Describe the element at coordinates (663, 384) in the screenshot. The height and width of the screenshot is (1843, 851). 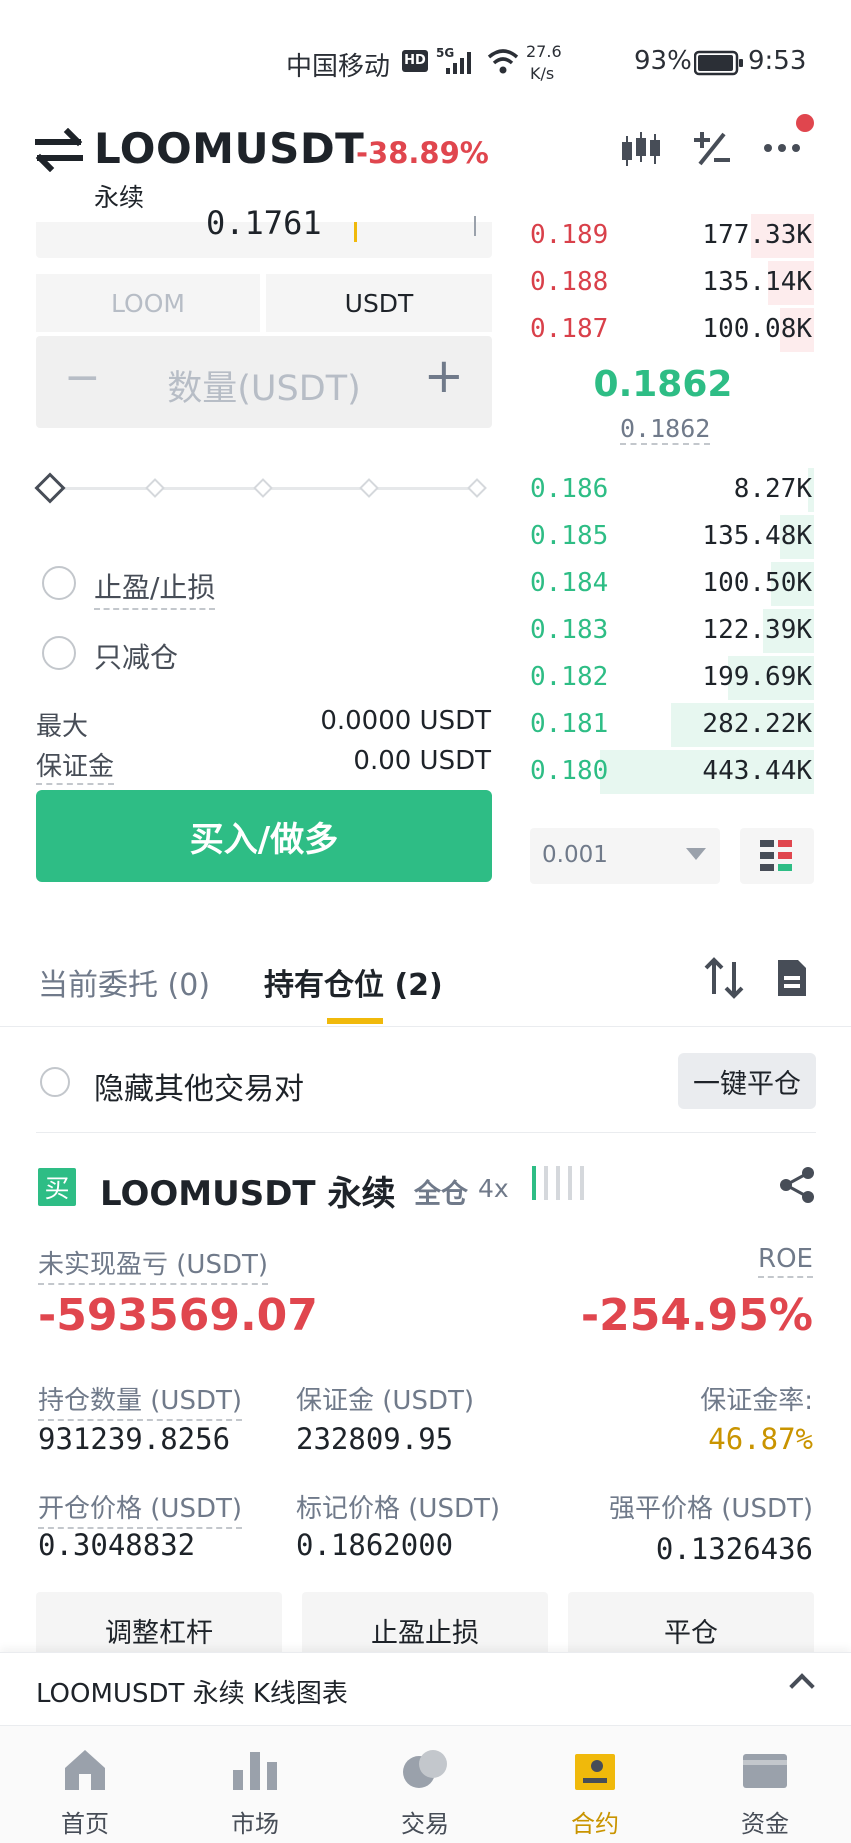
I see `last-price: 0.1862` at that location.